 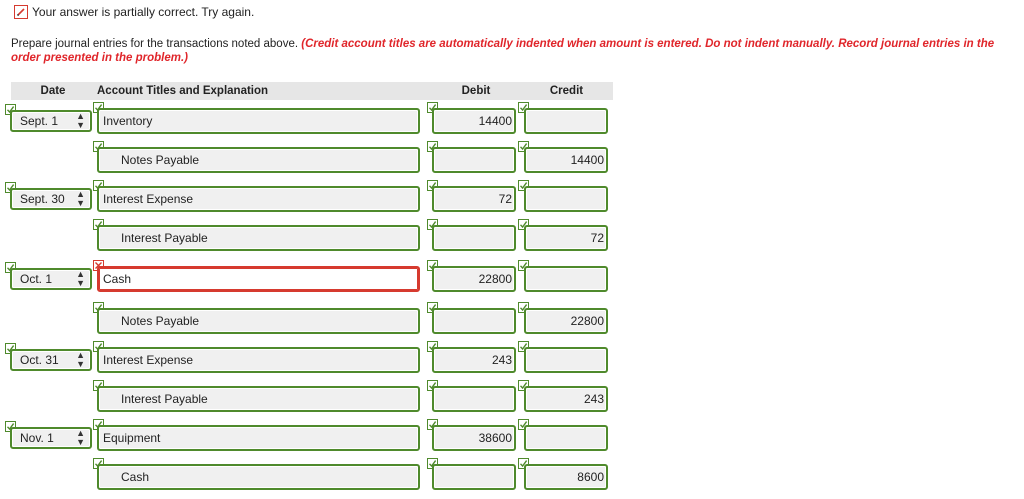 What do you see at coordinates (474, 360) in the screenshot?
I see `debit-input: 243` at bounding box center [474, 360].